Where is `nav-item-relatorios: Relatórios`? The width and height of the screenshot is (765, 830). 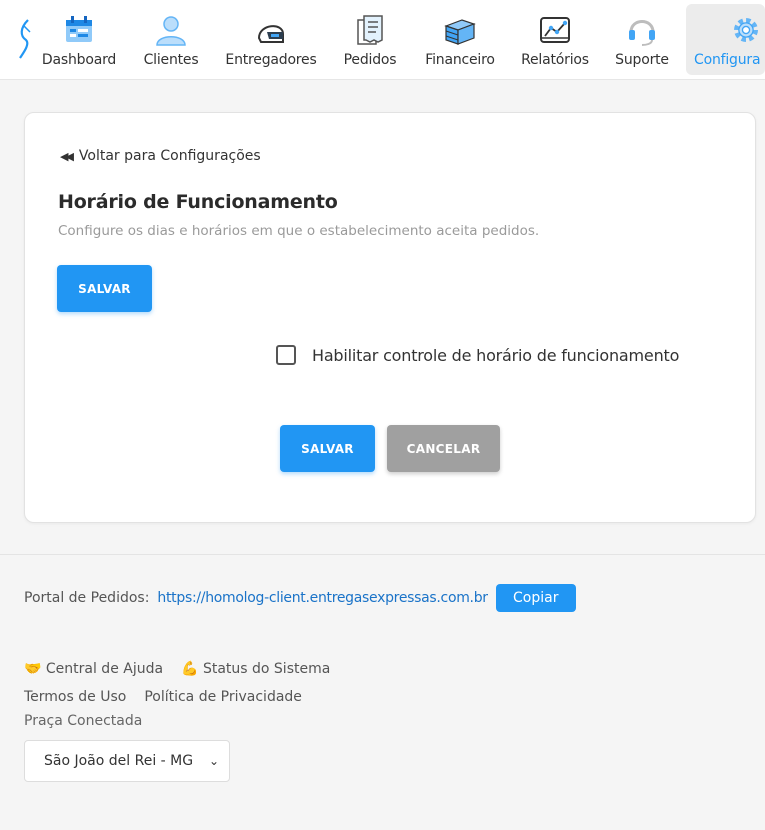
nav-item-relatorios: Relatórios is located at coordinates (555, 39).